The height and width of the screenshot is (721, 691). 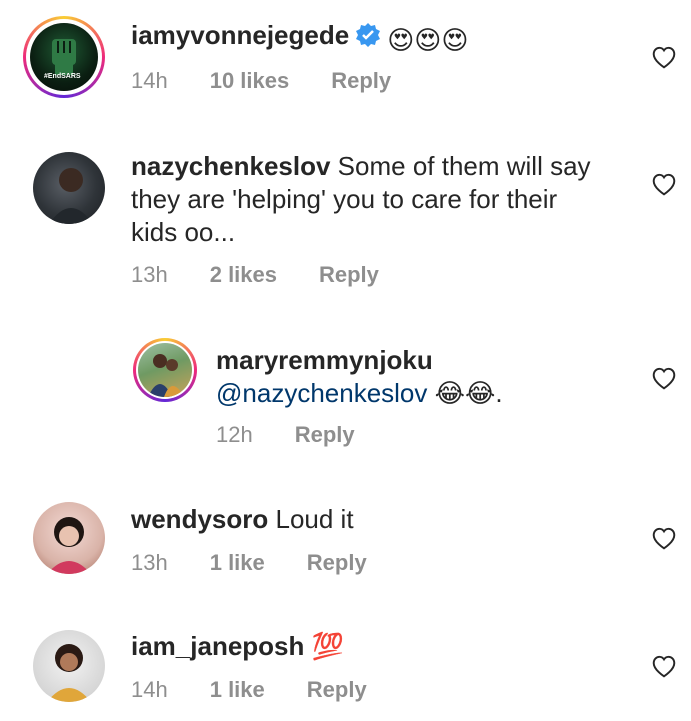 I want to click on likes-count: 10 likes, so click(x=250, y=81).